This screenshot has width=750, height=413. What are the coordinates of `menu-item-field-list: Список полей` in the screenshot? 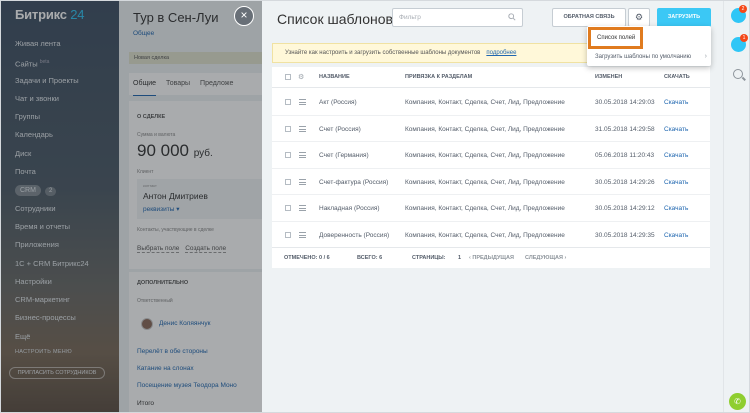 It's located at (615, 38).